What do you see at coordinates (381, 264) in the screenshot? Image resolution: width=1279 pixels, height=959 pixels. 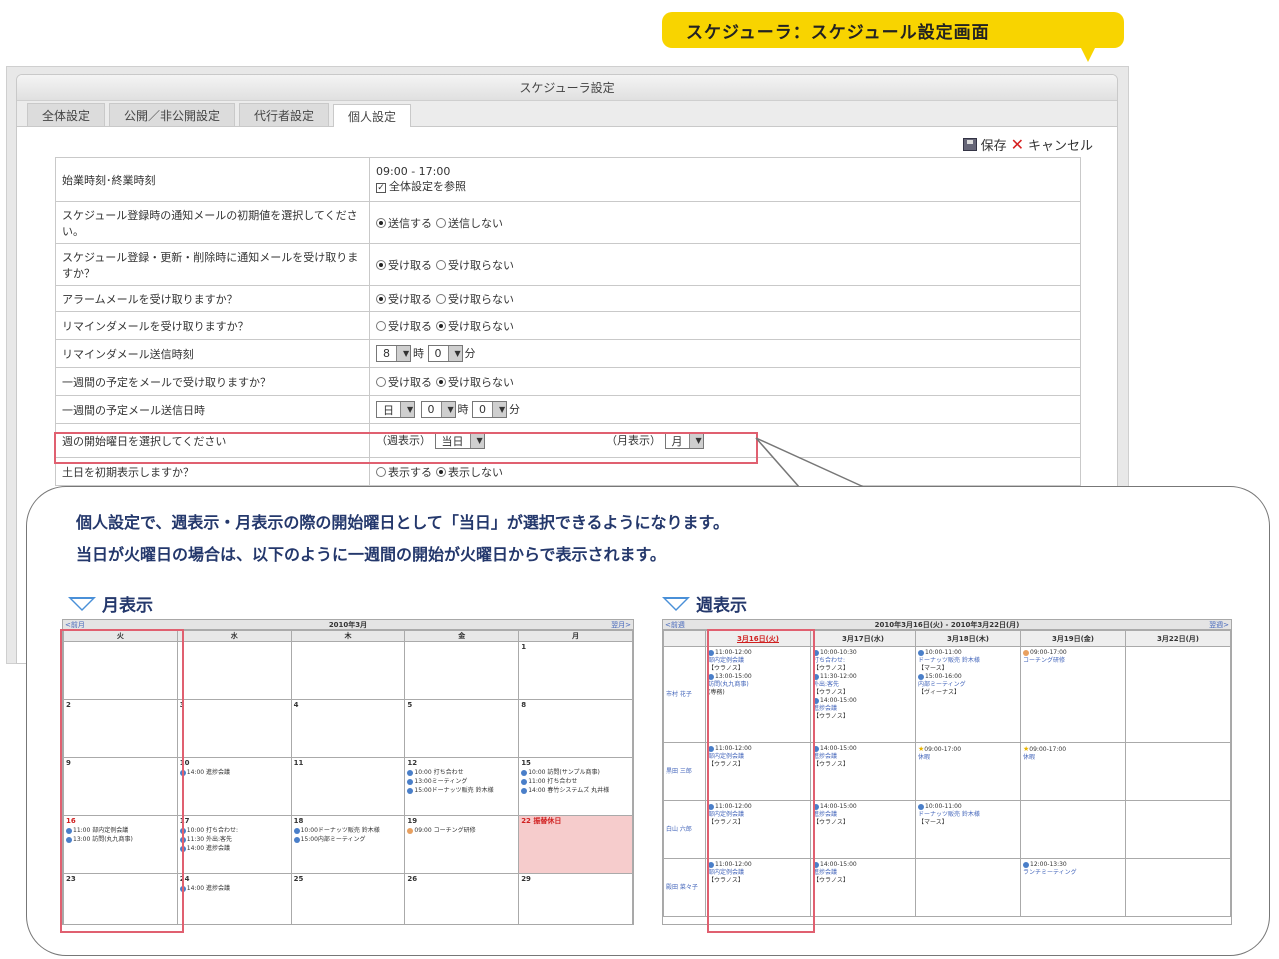 I see `receive-yes-radio` at bounding box center [381, 264].